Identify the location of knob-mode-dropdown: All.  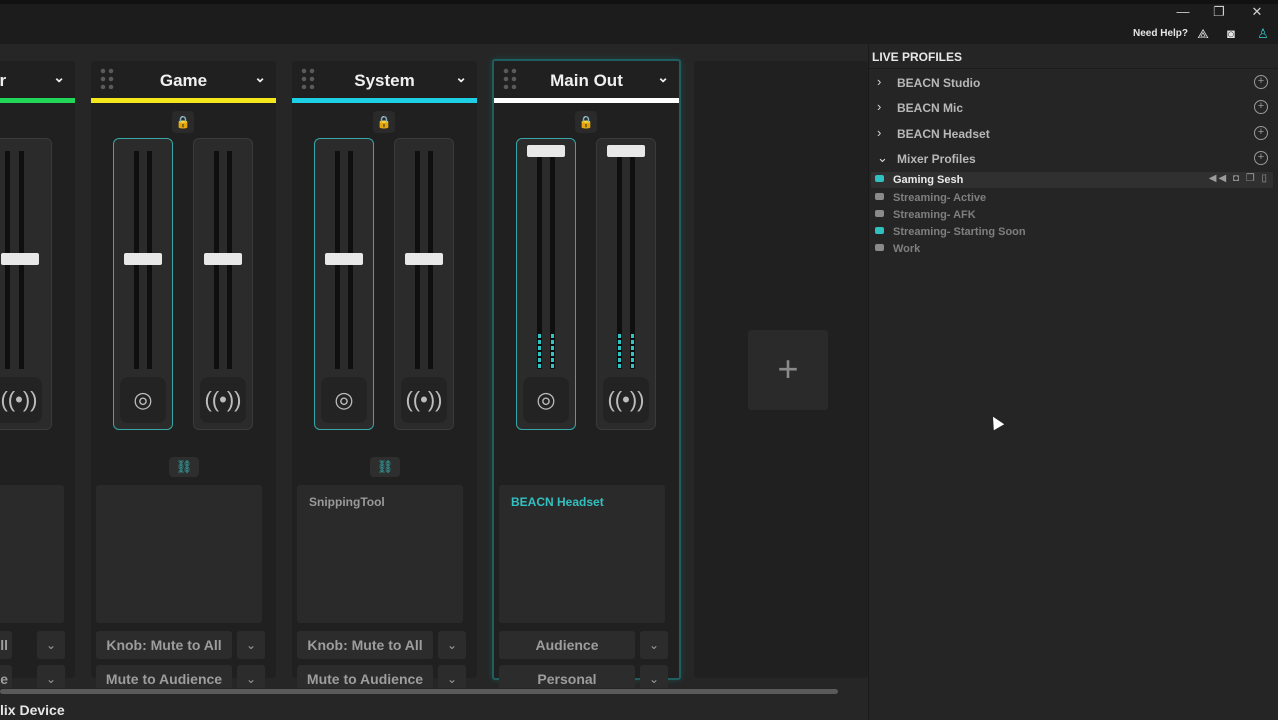
(6, 645).